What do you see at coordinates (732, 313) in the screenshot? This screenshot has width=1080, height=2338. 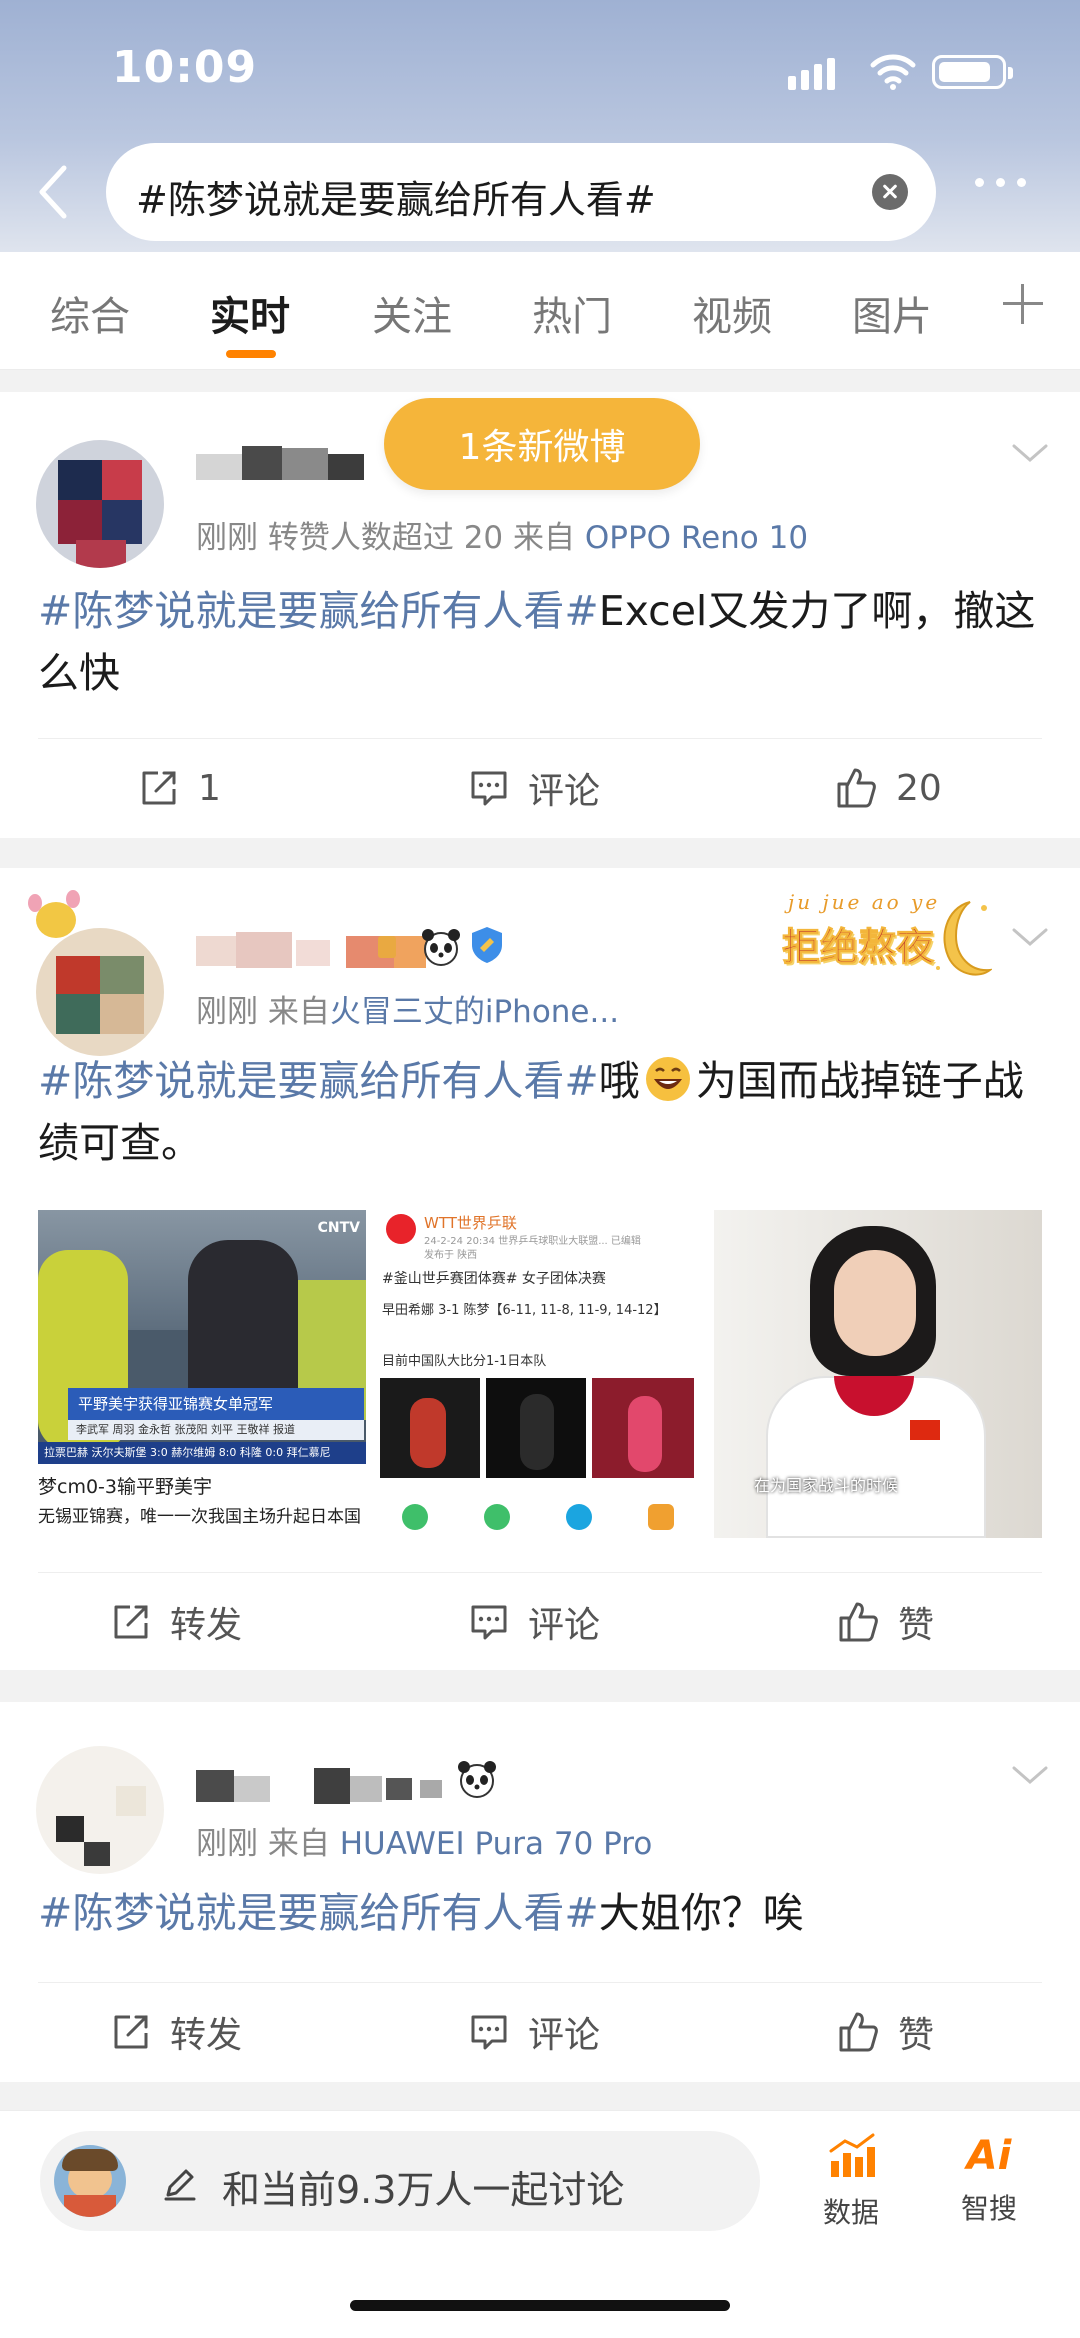 I see `tab-video: 视频` at bounding box center [732, 313].